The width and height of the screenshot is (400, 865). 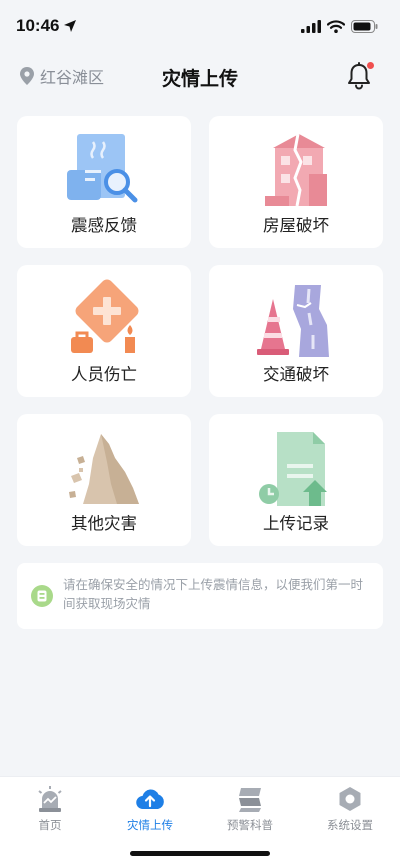 I want to click on card-label: 其他灾害, so click(x=104, y=523).